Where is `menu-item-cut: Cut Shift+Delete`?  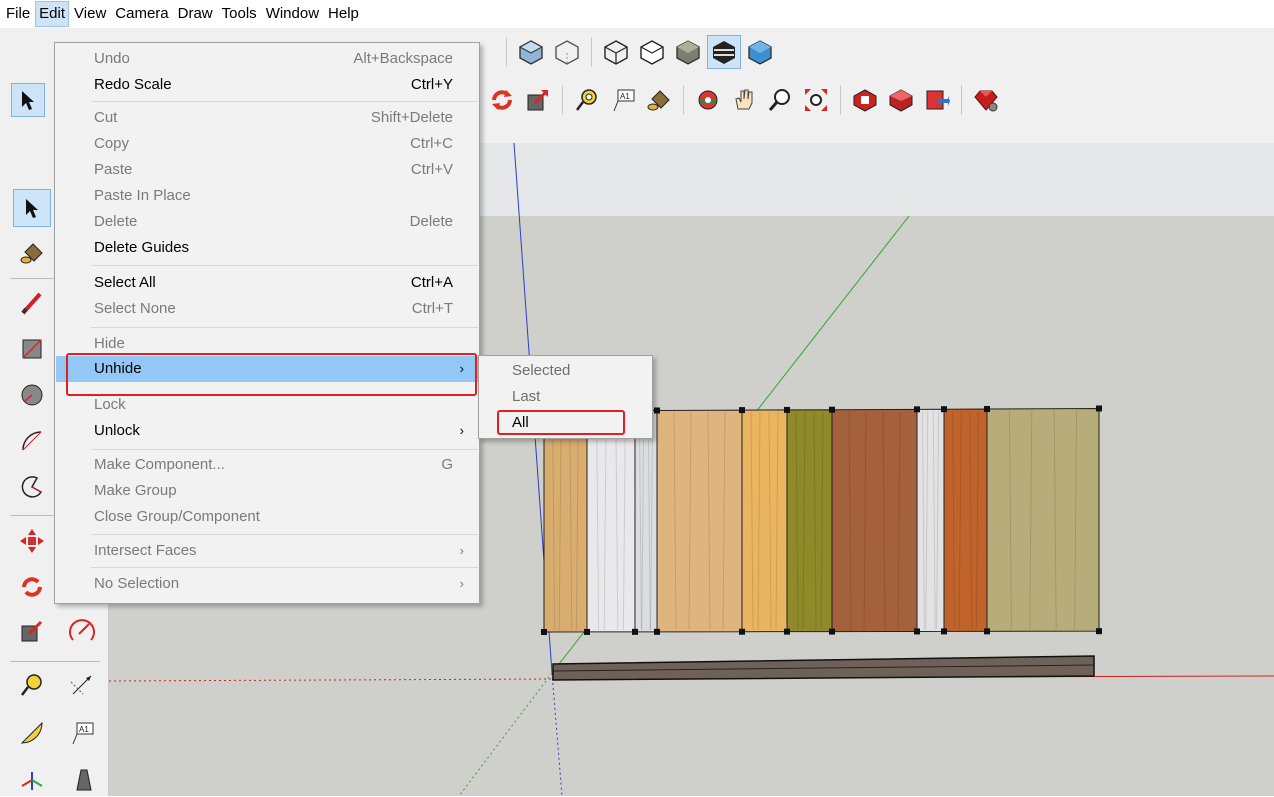 menu-item-cut: Cut Shift+Delete is located at coordinates (267, 118).